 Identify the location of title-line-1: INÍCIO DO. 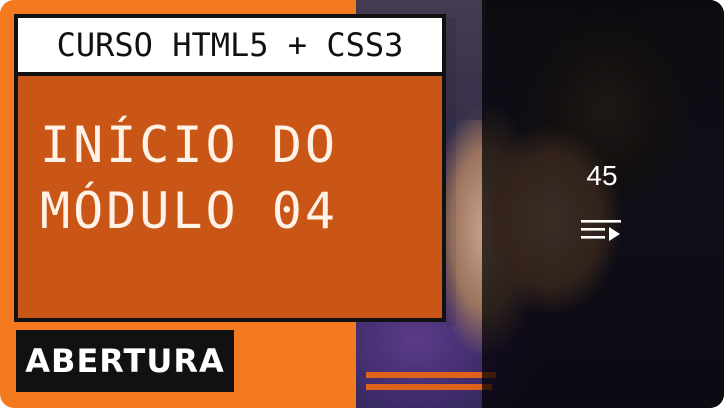
(189, 145).